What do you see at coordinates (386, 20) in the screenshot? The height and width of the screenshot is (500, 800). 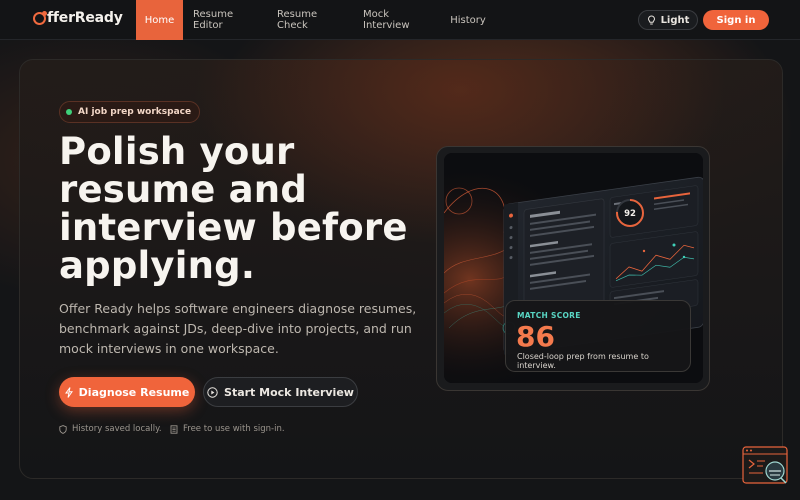 I see `tab-mock-interview-label: Mock Interview` at bounding box center [386, 20].